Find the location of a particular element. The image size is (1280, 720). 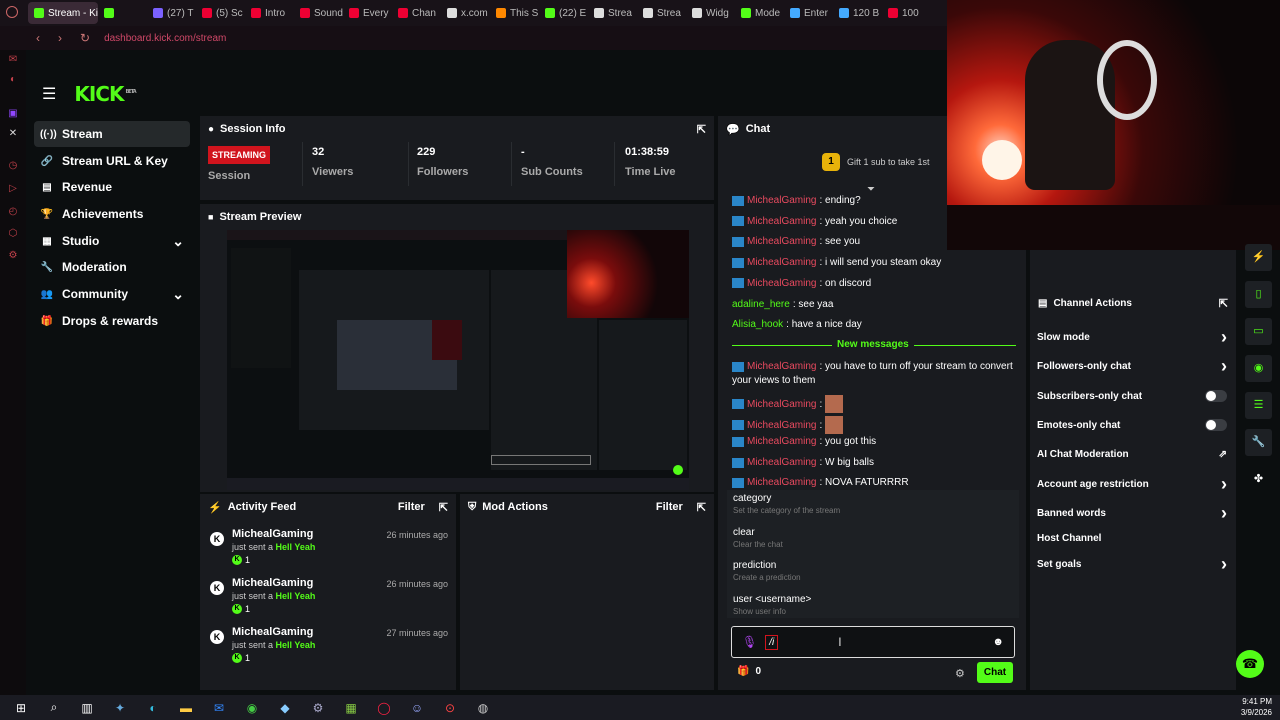

kick-logo: KICK BETA is located at coordinates (105, 94).